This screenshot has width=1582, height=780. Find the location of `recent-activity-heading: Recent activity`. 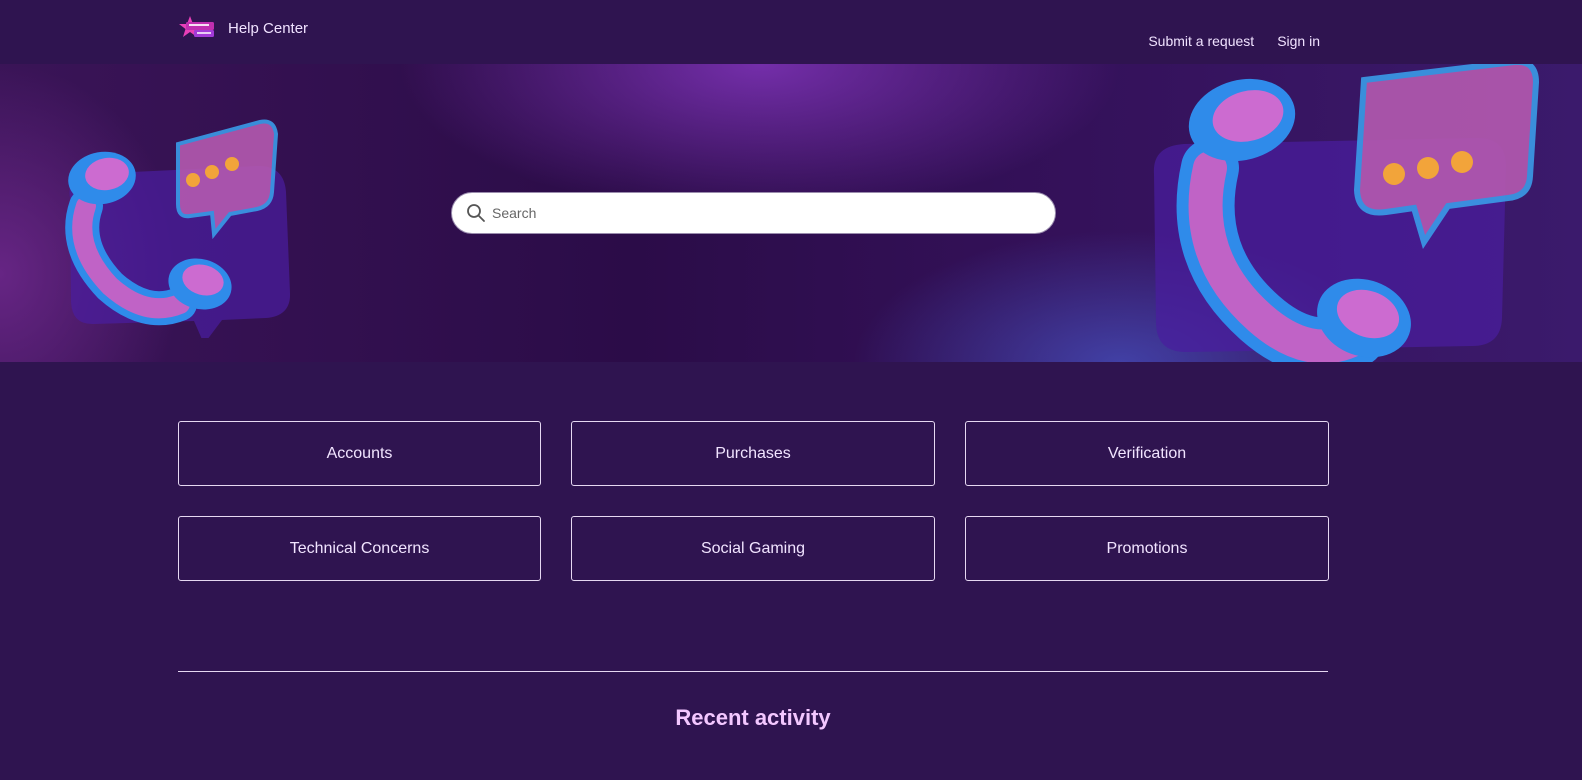

recent-activity-heading: Recent activity is located at coordinates (753, 717).